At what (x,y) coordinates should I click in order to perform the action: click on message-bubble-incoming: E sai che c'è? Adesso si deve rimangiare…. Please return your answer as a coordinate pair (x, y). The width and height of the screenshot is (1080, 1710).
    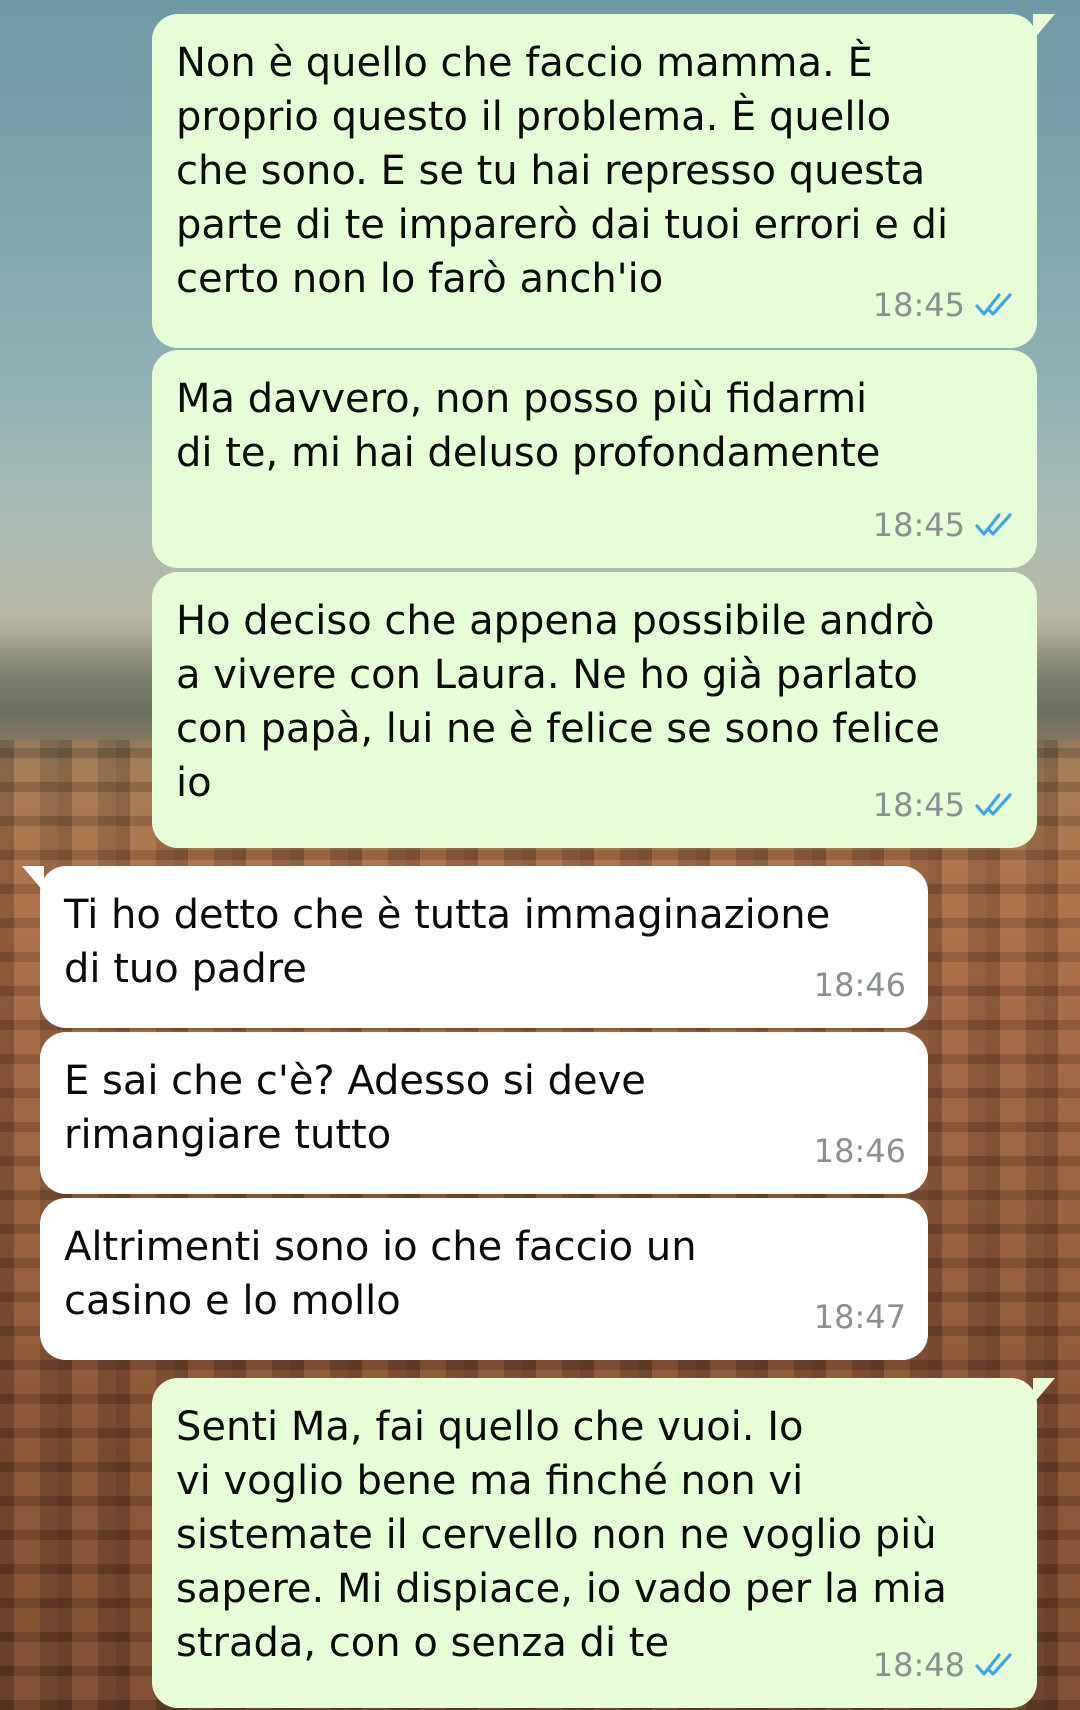
    Looking at the image, I should click on (484, 1113).